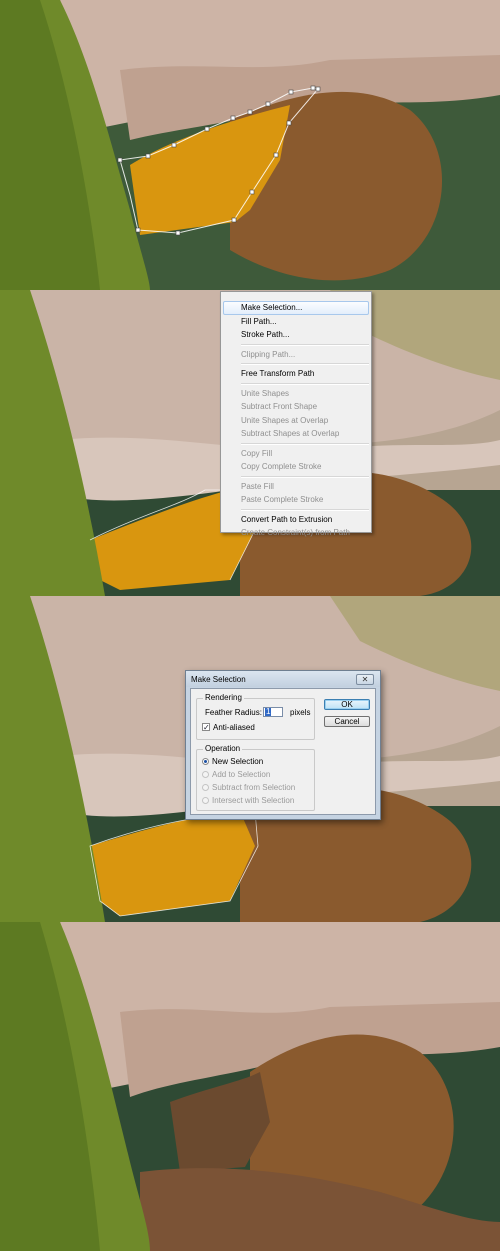  What do you see at coordinates (282, 499) in the screenshot?
I see `menu-item-paste-complete-stroke: Paste Complete Stroke` at bounding box center [282, 499].